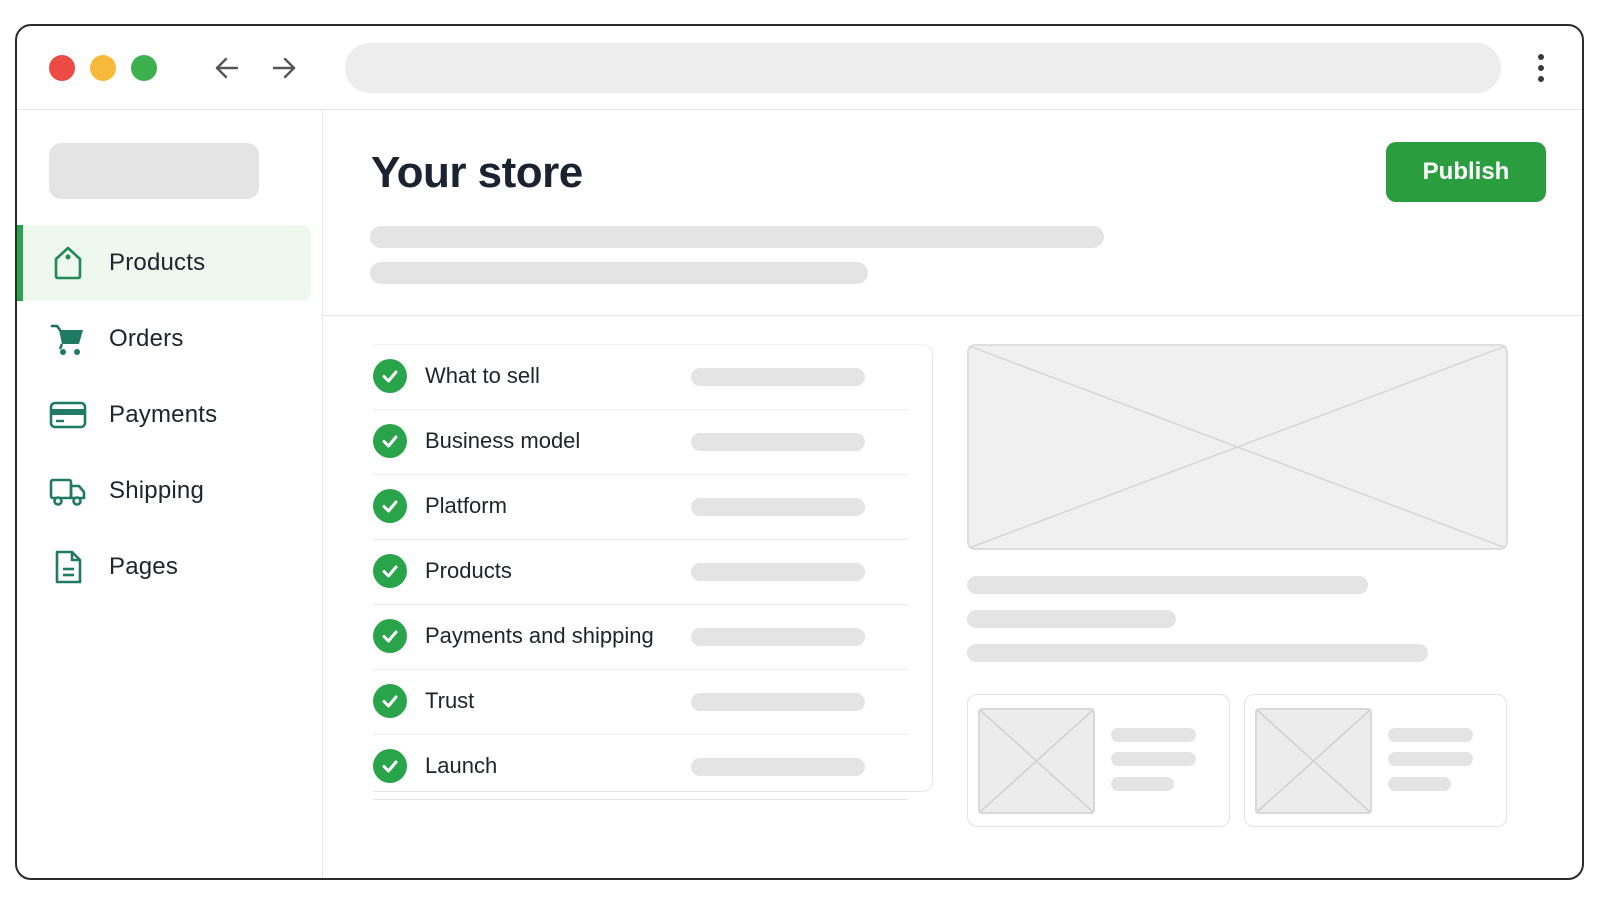 The height and width of the screenshot is (900, 1600). I want to click on checklist-item-launch: Launch, so click(640, 767).